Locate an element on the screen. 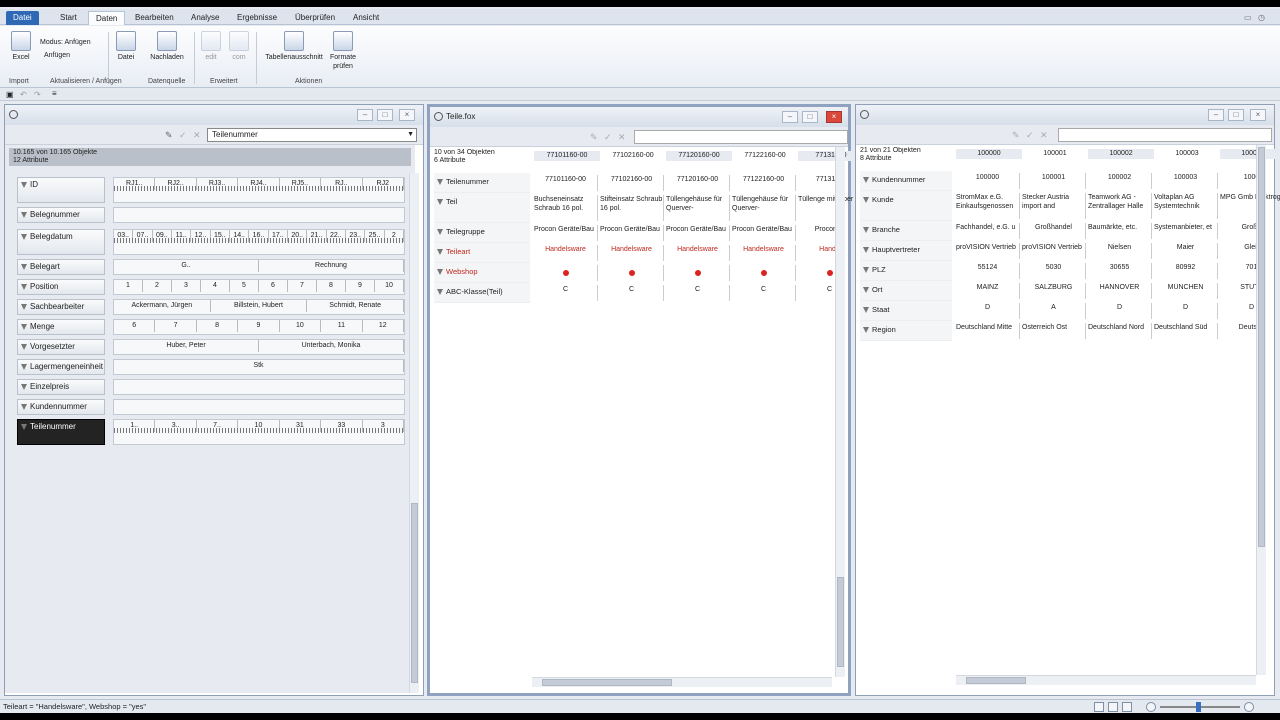  grid-cell: Stecker Austria import and is located at coordinates (1054, 206).